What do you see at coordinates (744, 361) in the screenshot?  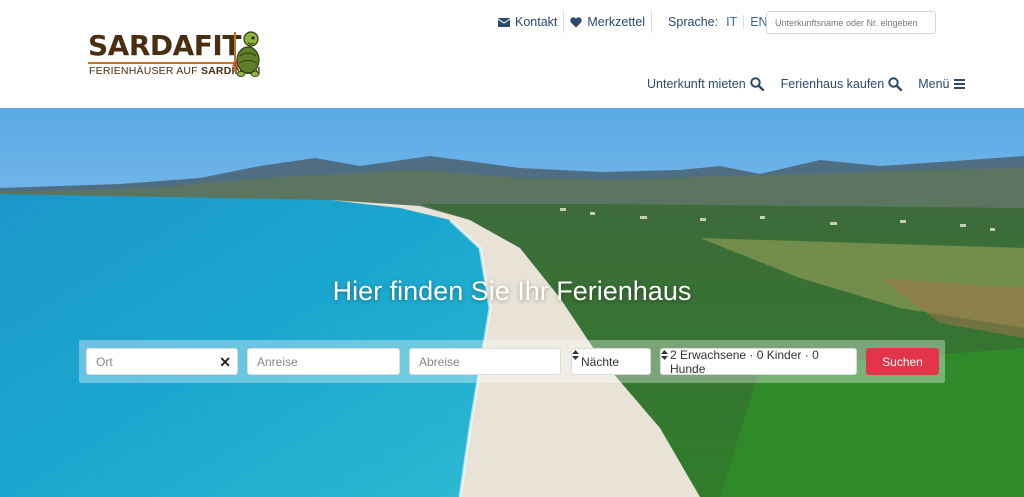 I see `guests-value: 2 Erwachsene · 0 Kinder · 0 Hunde` at bounding box center [744, 361].